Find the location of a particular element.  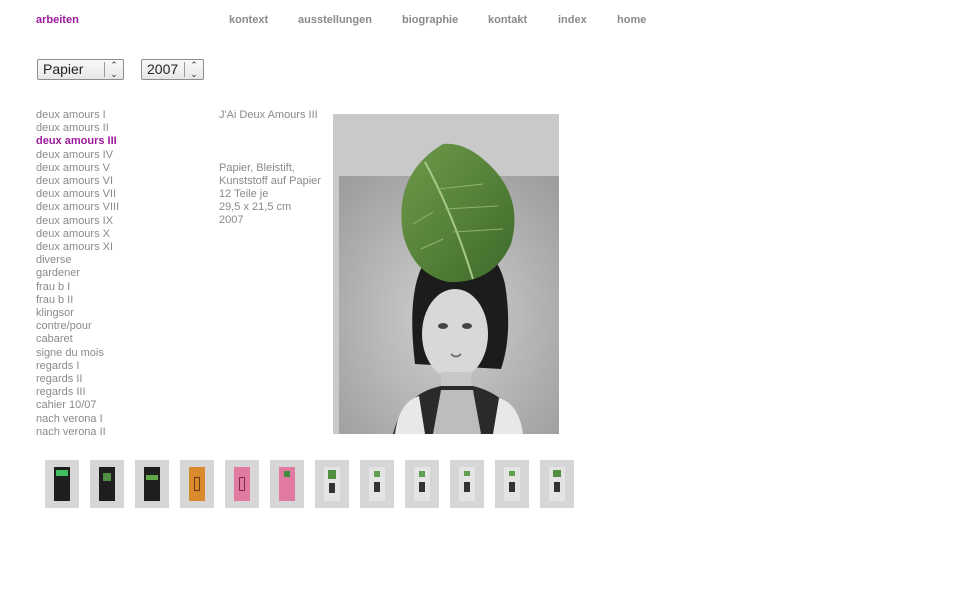

year-select-value: 2007 is located at coordinates (163, 69).